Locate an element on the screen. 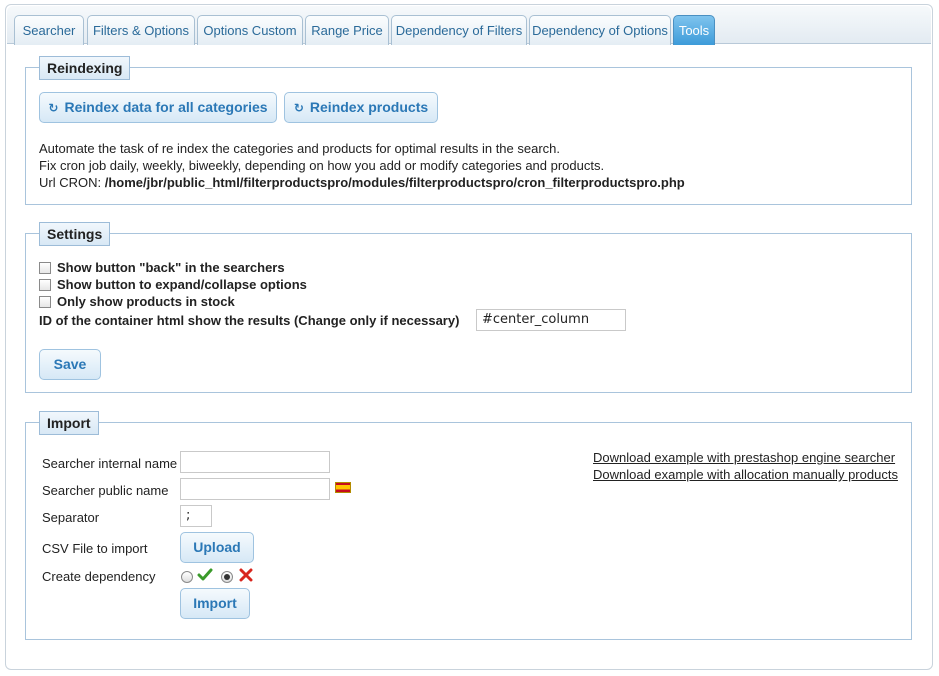 The height and width of the screenshot is (676, 939). csv-file-label: CSV File to import is located at coordinates (95, 548).